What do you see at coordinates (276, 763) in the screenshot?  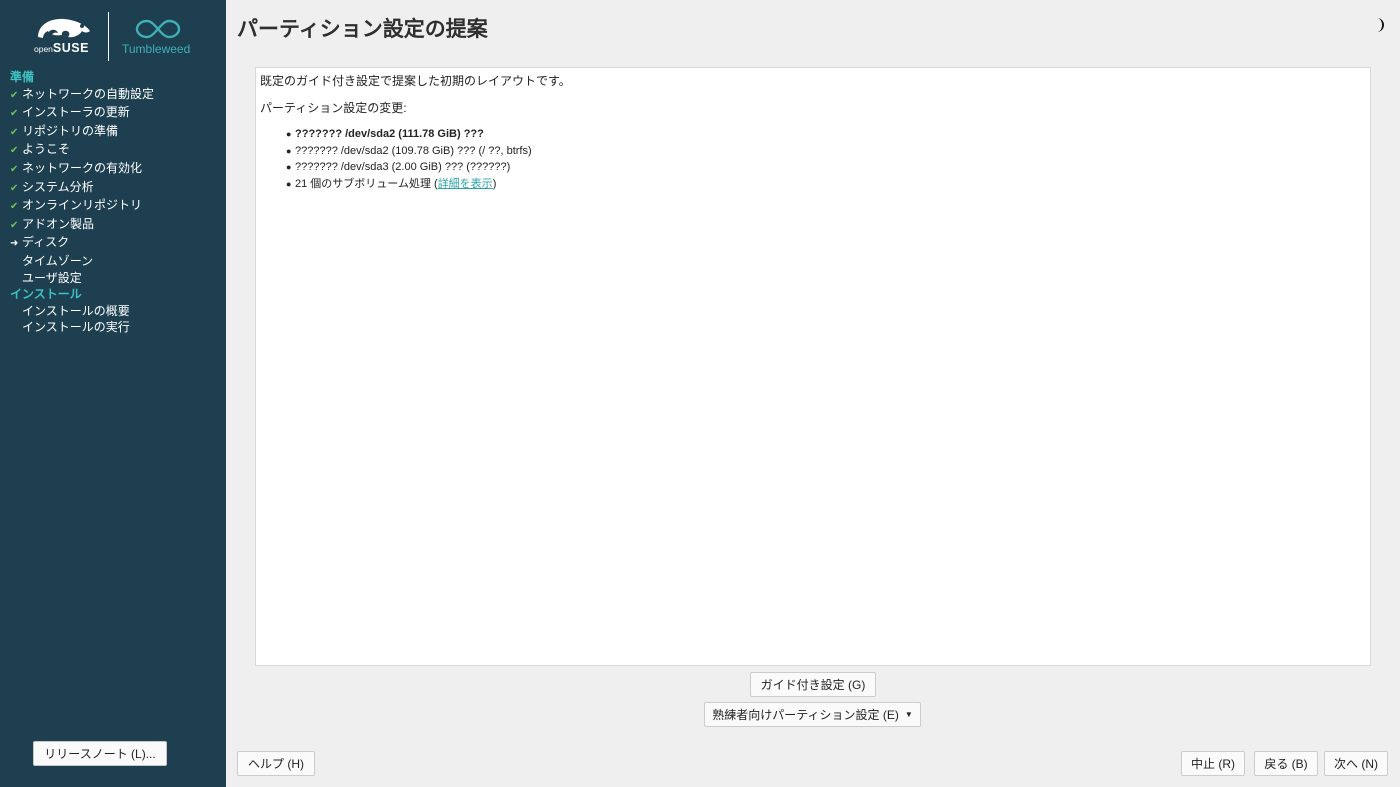 I see `help-button: ヘルプ (H)` at bounding box center [276, 763].